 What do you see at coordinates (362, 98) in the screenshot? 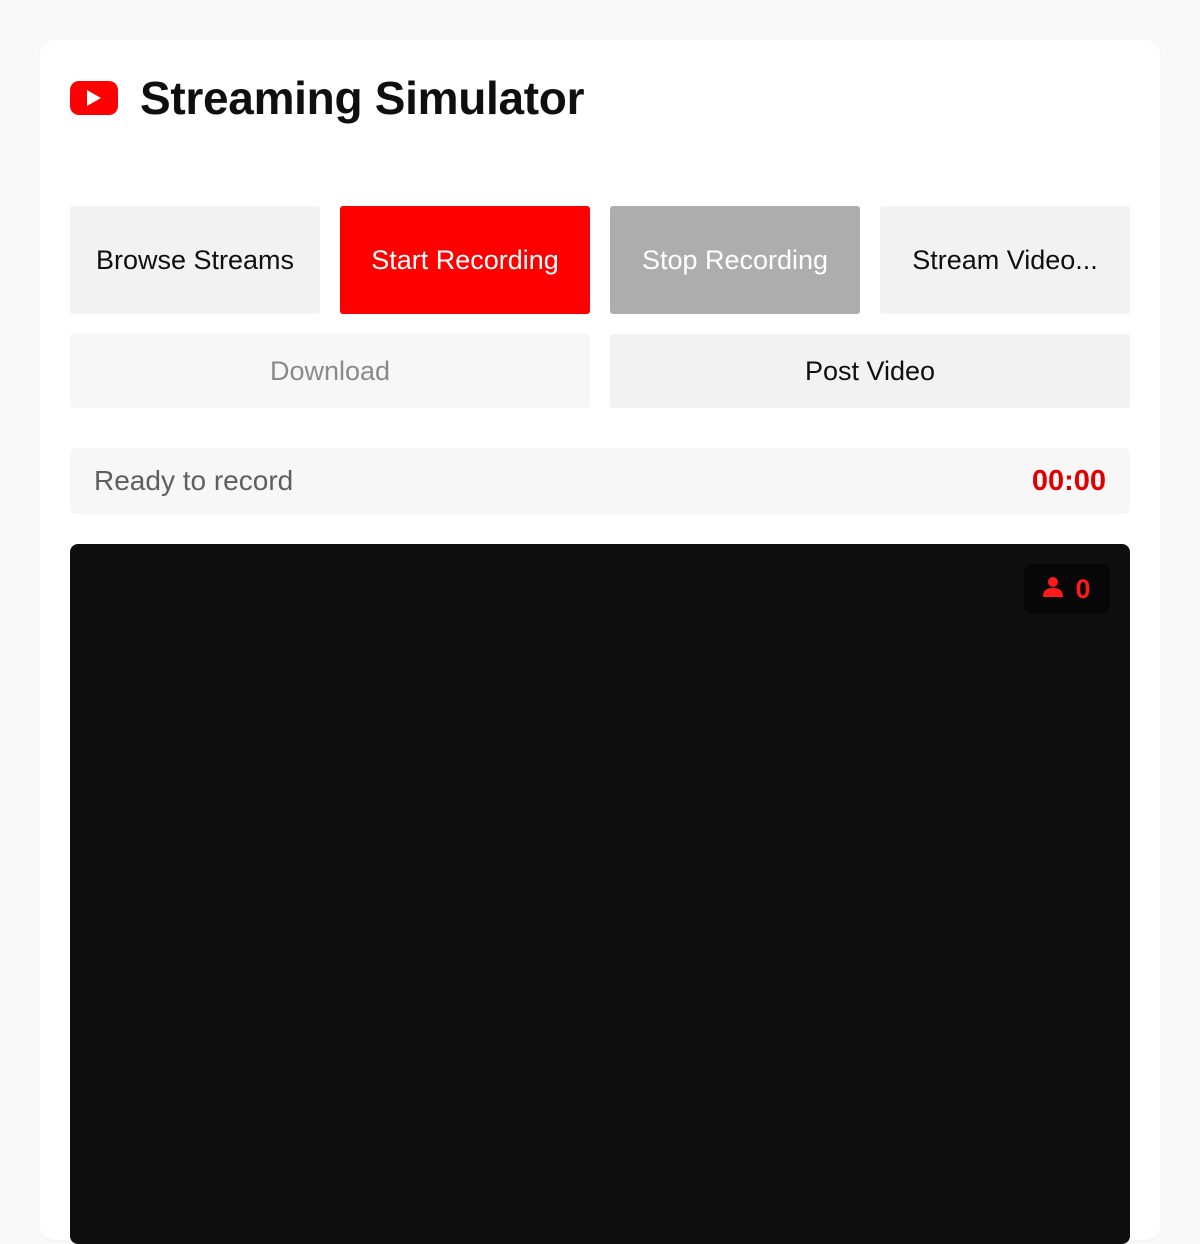
I see `page-title: Streaming Simulator` at bounding box center [362, 98].